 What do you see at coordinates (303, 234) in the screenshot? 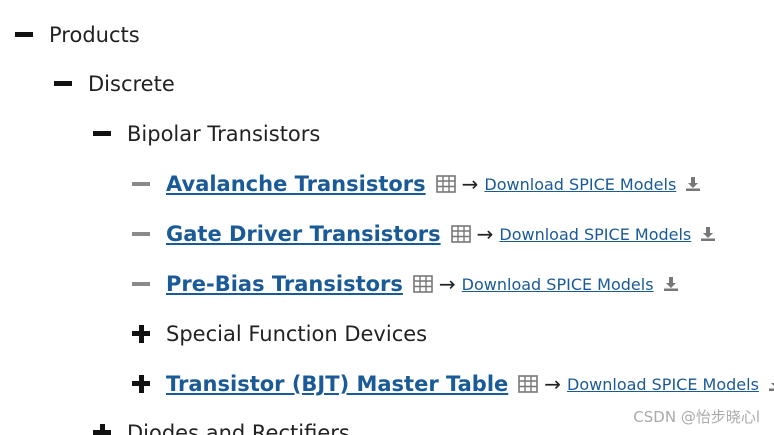
I see `gate-driver-transistors-link: Gate Driver Transistors` at bounding box center [303, 234].